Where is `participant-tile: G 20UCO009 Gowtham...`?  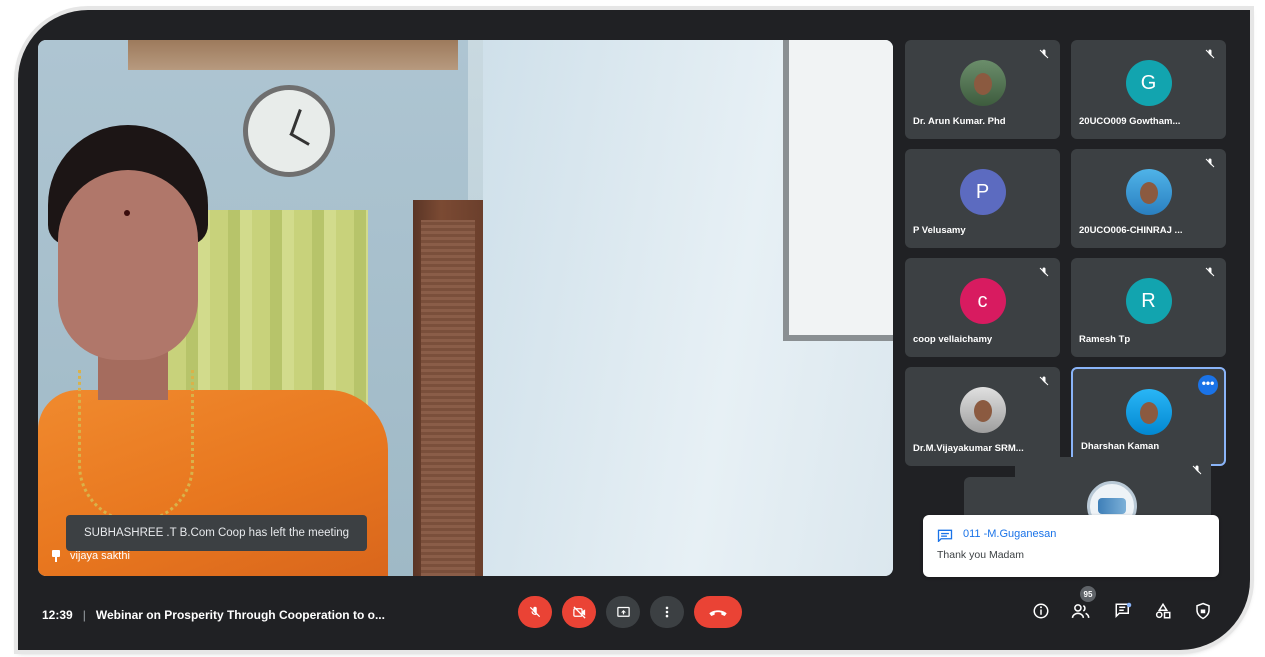
participant-tile: G 20UCO009 Gowtham... is located at coordinates (1148, 89).